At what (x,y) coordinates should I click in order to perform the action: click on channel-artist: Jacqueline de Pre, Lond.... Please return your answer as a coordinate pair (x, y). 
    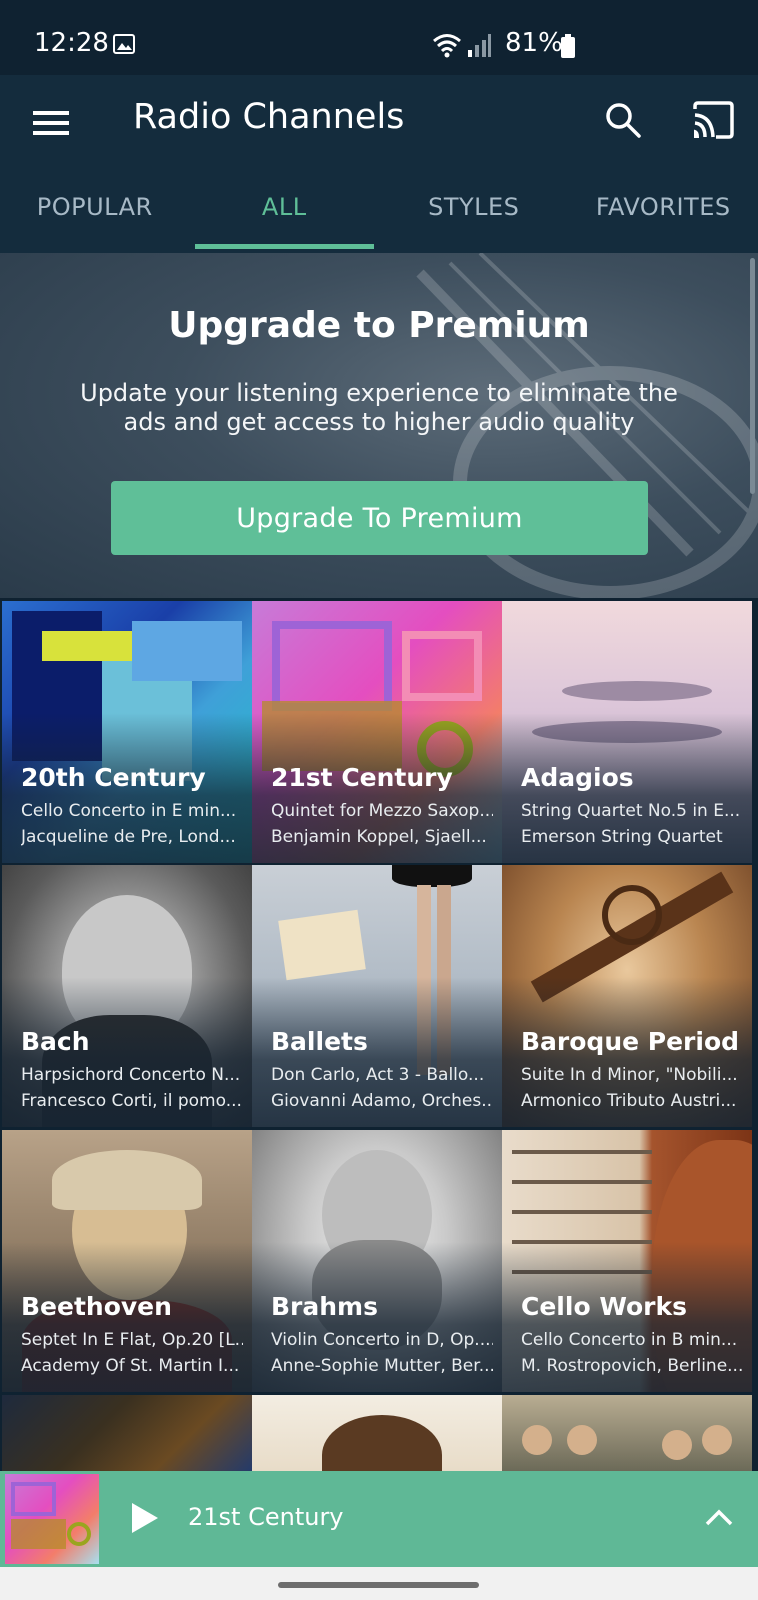
    Looking at the image, I should click on (128, 837).